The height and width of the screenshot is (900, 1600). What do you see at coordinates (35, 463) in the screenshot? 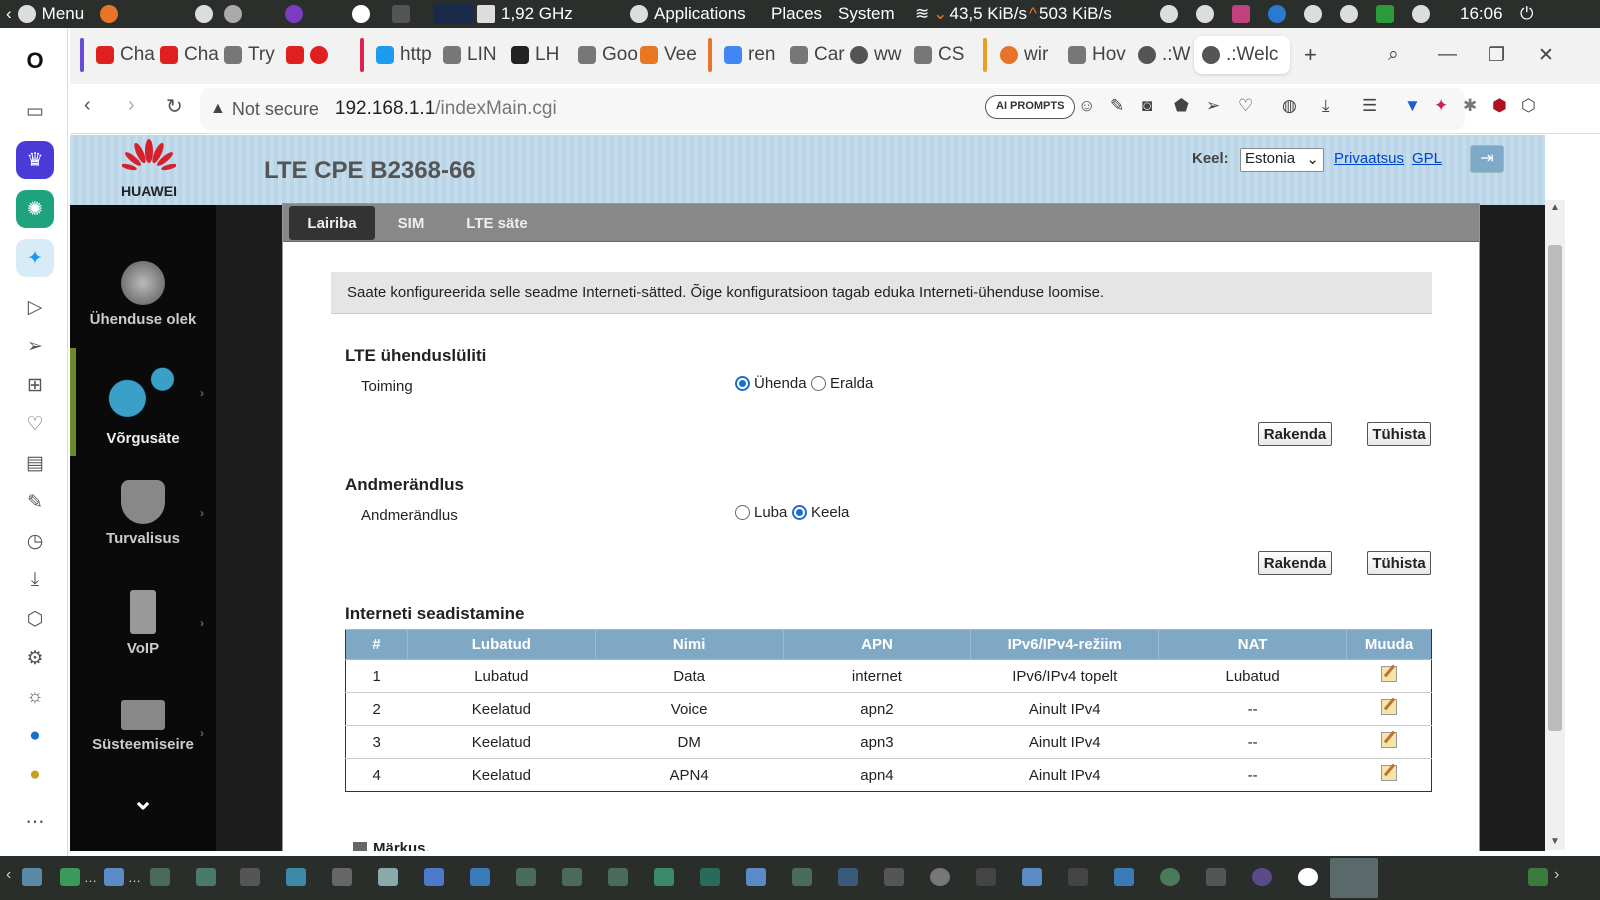
I see `news-icon: ▤` at bounding box center [35, 463].